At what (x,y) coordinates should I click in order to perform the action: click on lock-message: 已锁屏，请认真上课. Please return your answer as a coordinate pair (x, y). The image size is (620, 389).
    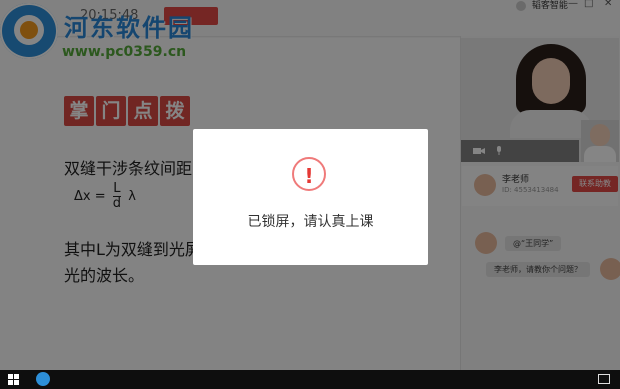
    Looking at the image, I should click on (310, 222).